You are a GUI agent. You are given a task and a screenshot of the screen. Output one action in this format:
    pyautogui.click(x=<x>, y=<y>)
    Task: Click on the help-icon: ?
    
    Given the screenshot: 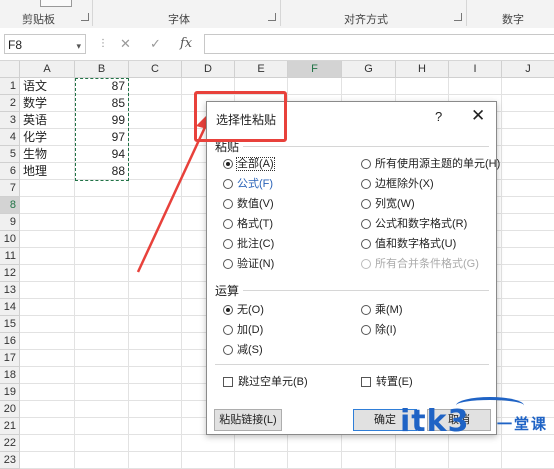 What is the action you would take?
    pyautogui.click(x=438, y=116)
    